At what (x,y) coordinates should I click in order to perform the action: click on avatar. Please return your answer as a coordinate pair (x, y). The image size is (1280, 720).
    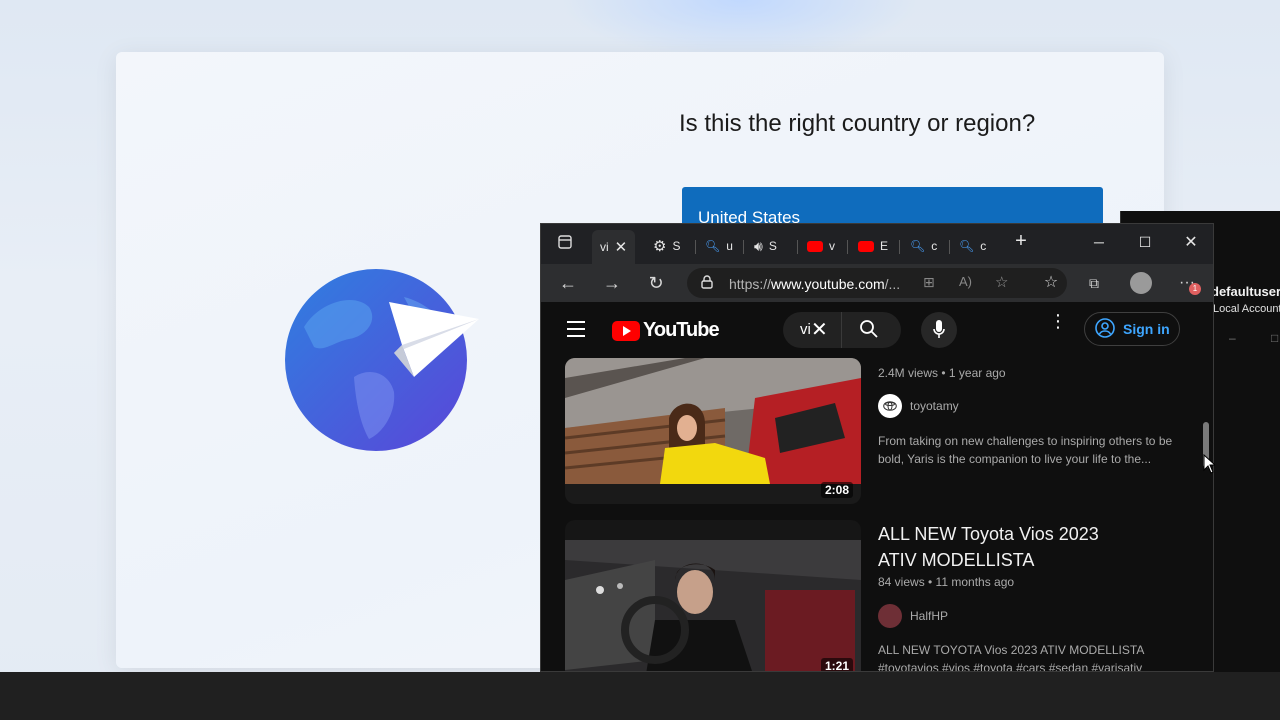
    Looking at the image, I should click on (890, 616).